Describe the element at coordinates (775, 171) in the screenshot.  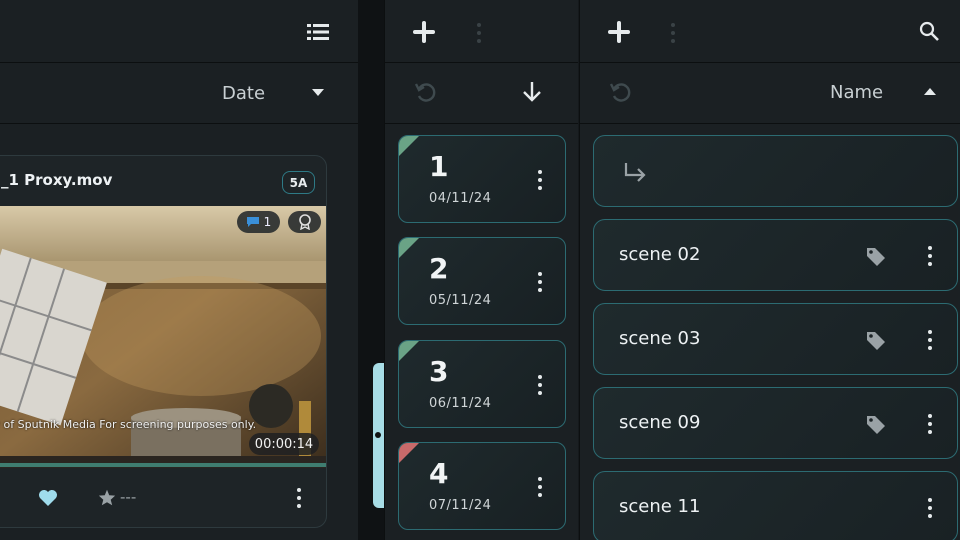
I see `parent-scene-row` at that location.